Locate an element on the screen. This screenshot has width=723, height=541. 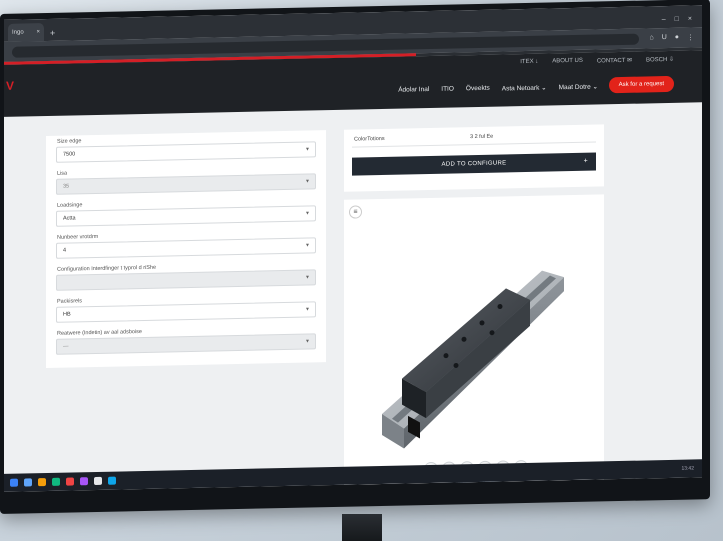
plus-icon: + is located at coordinates (585, 161).